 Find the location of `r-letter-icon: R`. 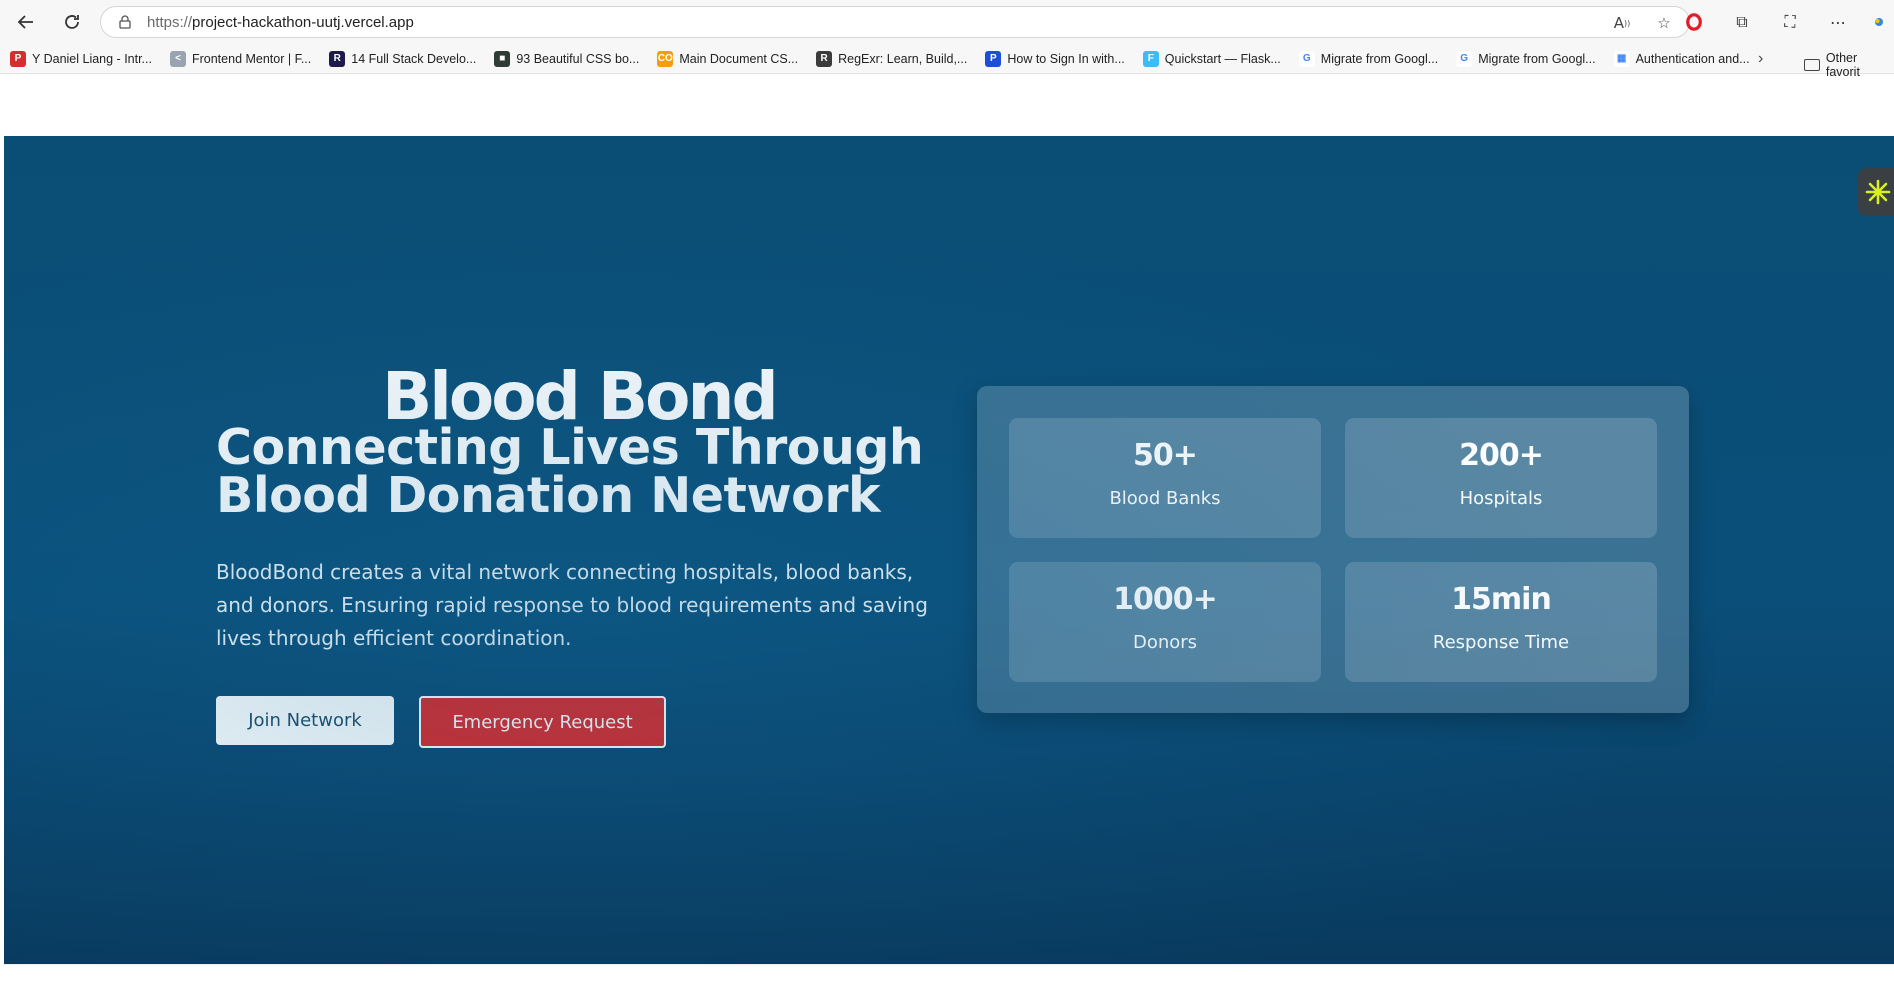

r-letter-icon: R is located at coordinates (337, 58).